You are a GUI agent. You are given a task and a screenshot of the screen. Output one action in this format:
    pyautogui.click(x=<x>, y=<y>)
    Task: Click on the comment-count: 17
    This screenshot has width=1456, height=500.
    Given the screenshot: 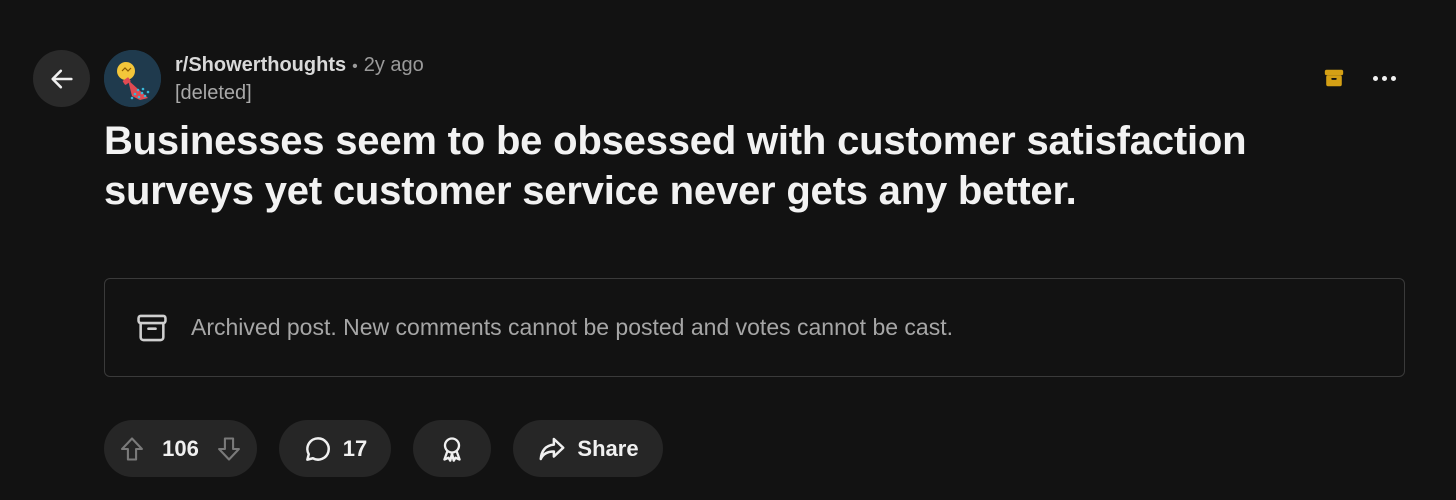 What is the action you would take?
    pyautogui.click(x=355, y=448)
    